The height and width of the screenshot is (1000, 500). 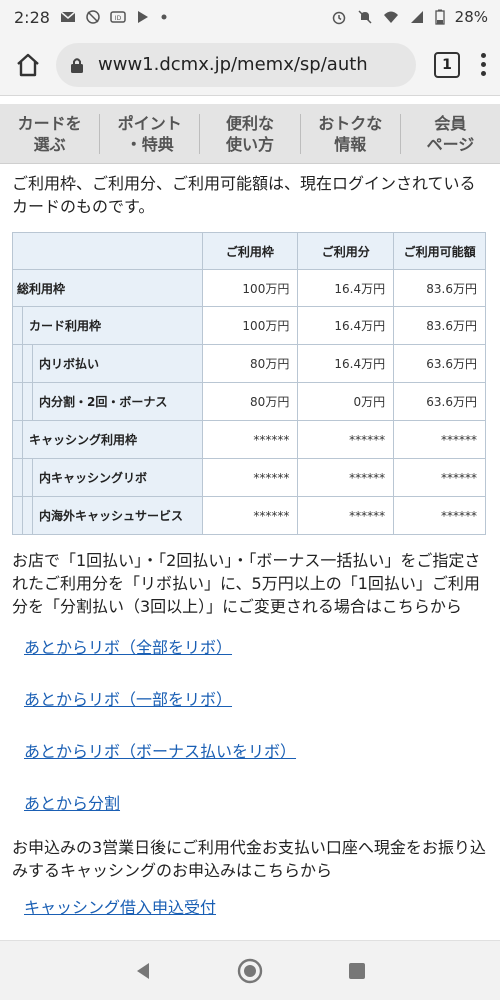 I want to click on row-label-cell: 内リボ払い, so click(x=107, y=363).